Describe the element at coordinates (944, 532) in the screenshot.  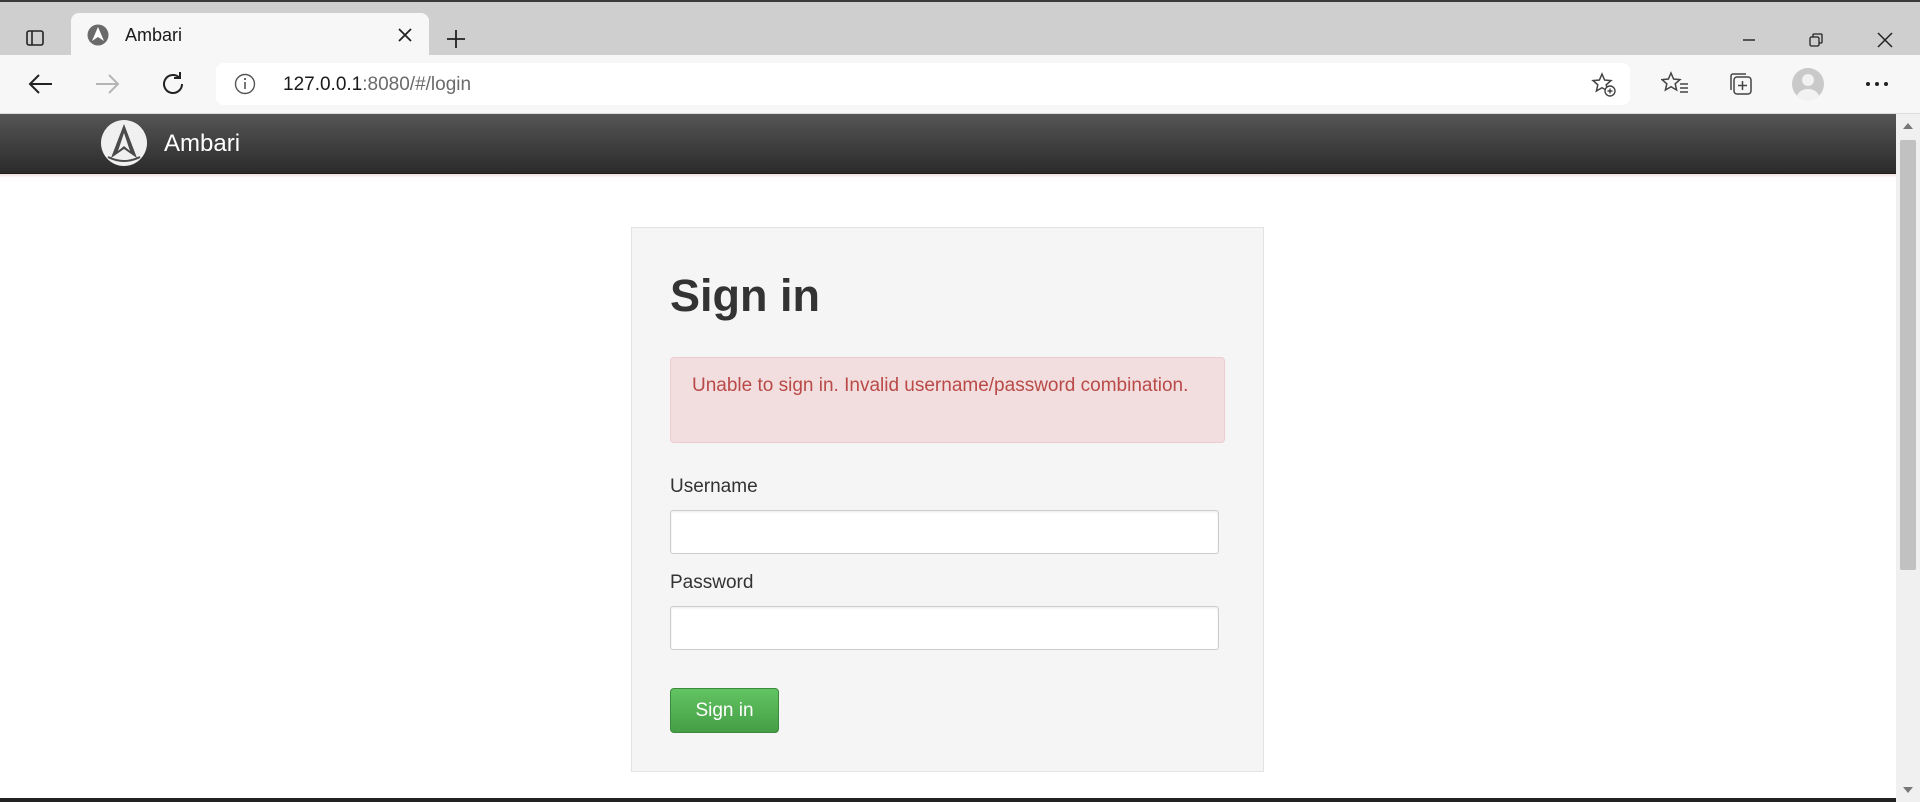
I see `username-field` at that location.